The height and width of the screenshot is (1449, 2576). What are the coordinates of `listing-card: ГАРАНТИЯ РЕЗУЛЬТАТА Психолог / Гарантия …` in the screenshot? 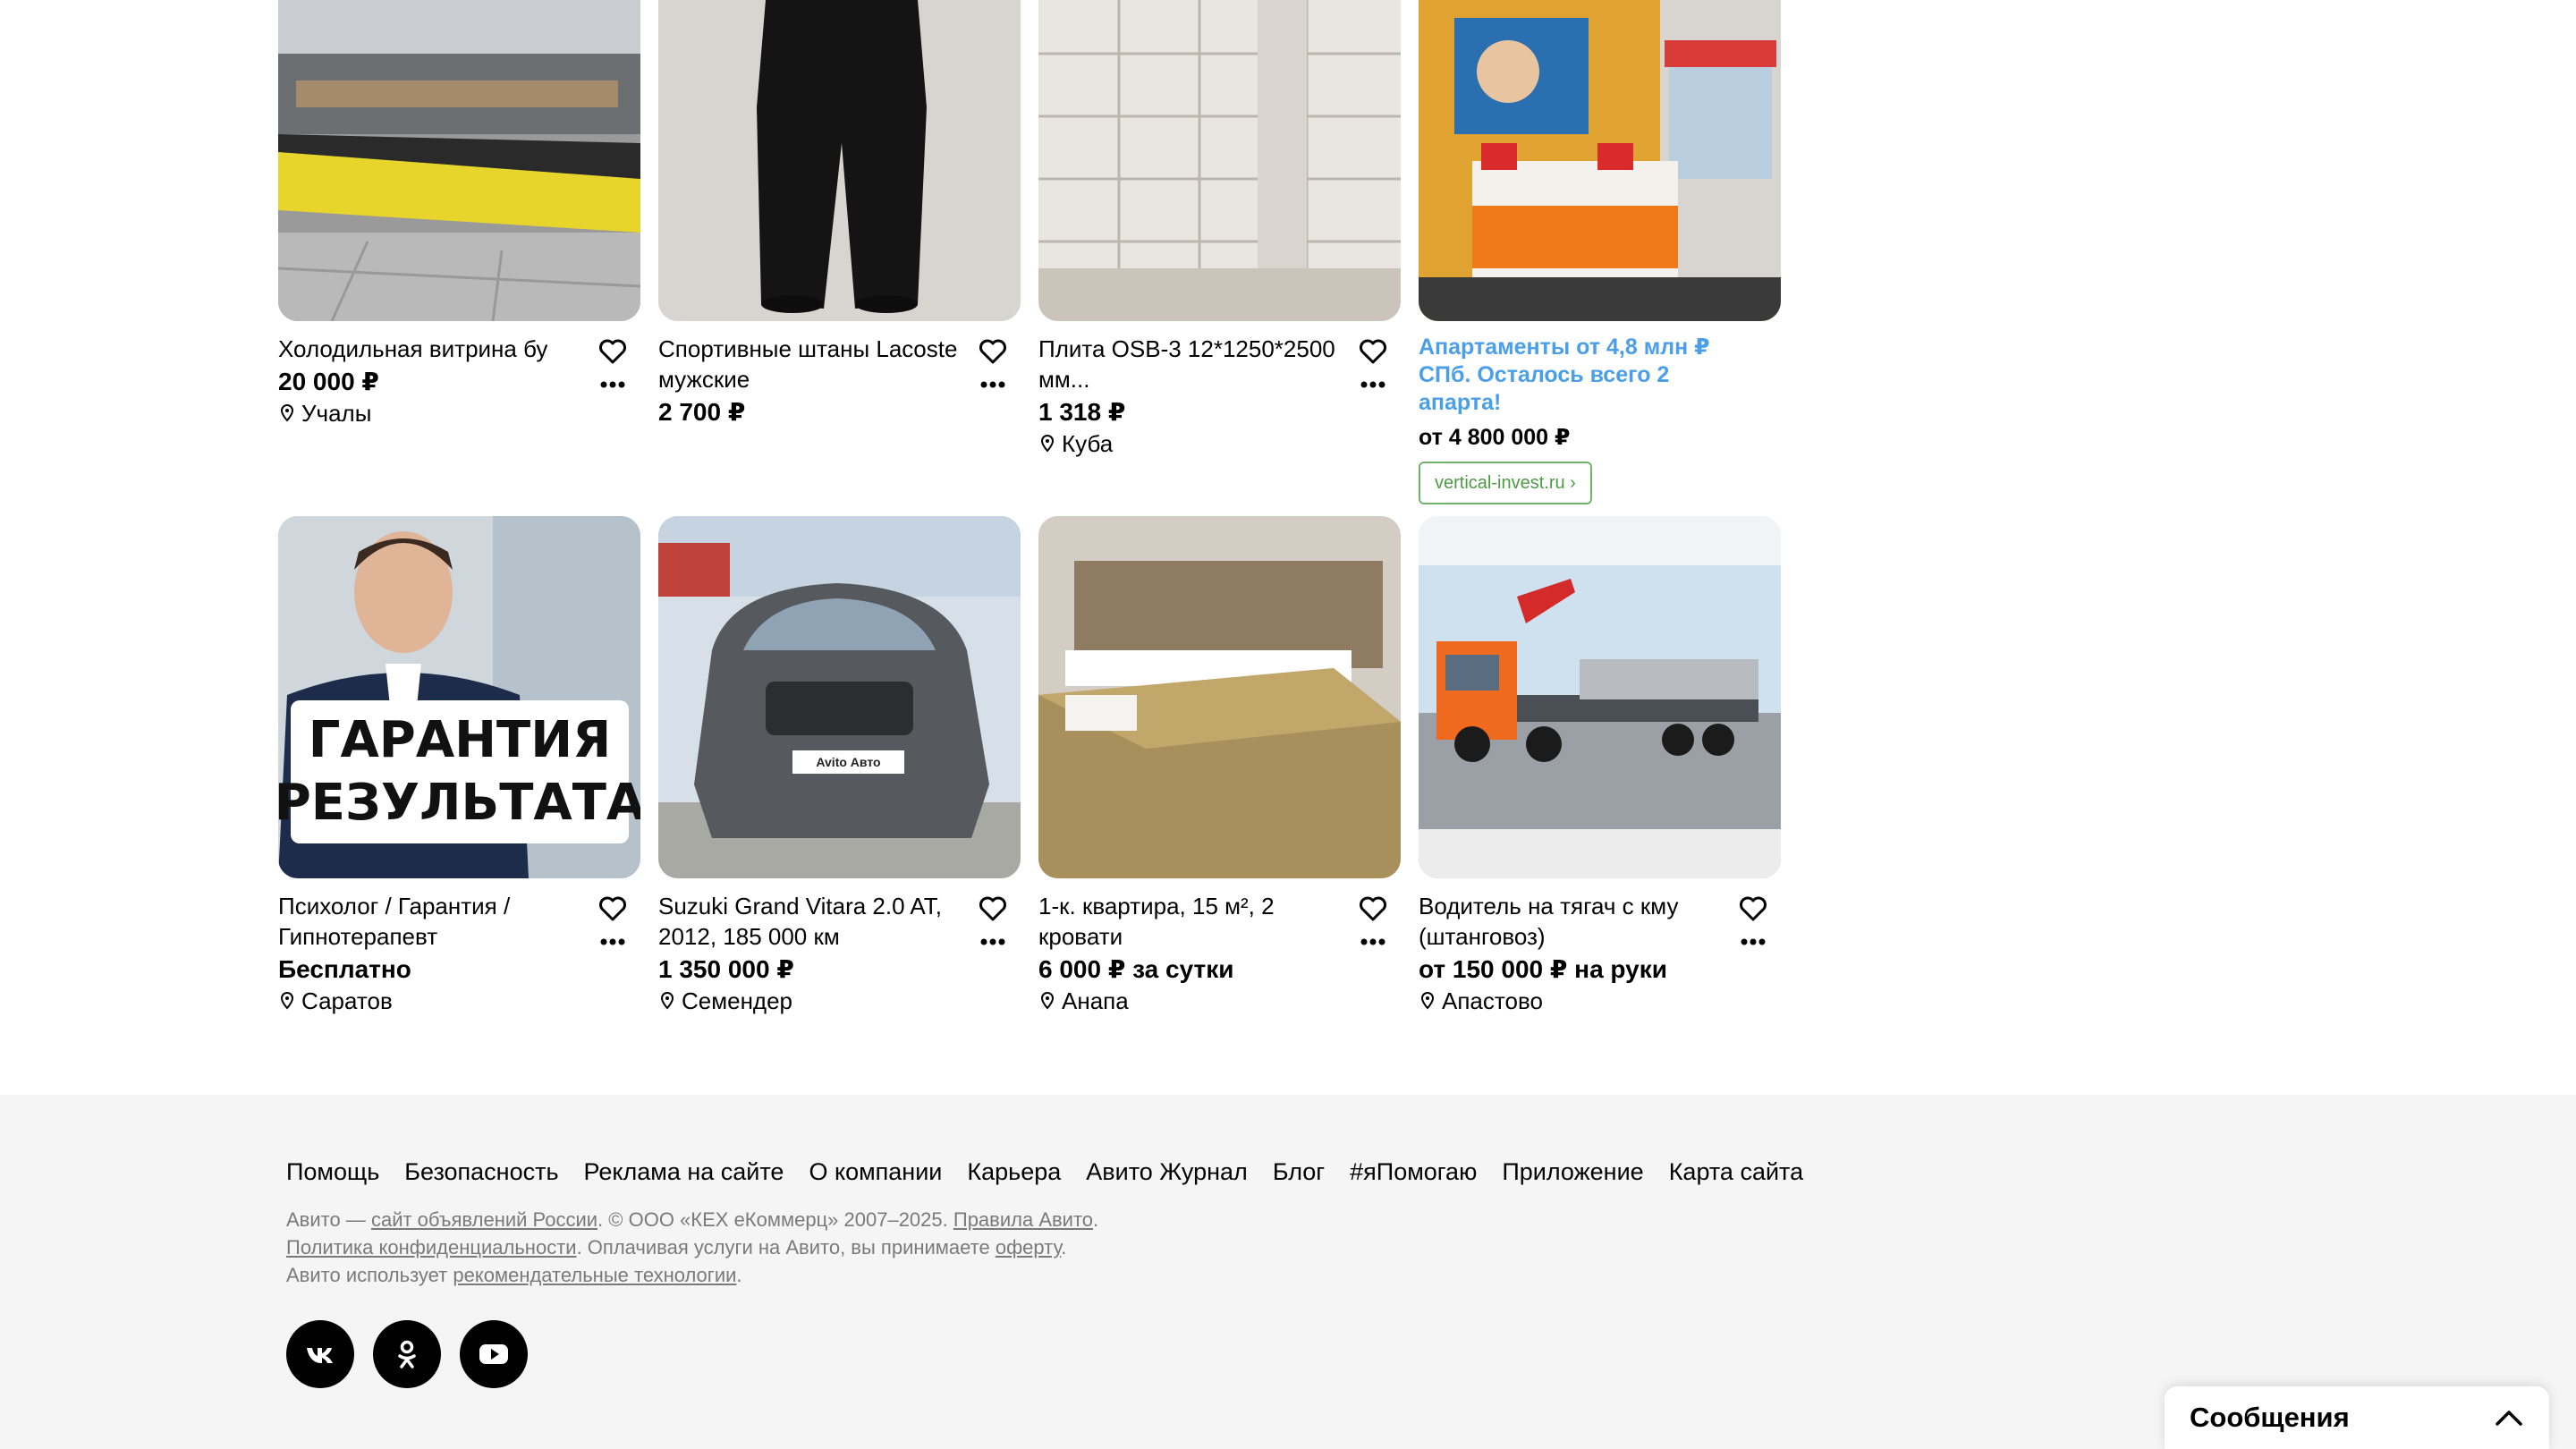 It's located at (459, 766).